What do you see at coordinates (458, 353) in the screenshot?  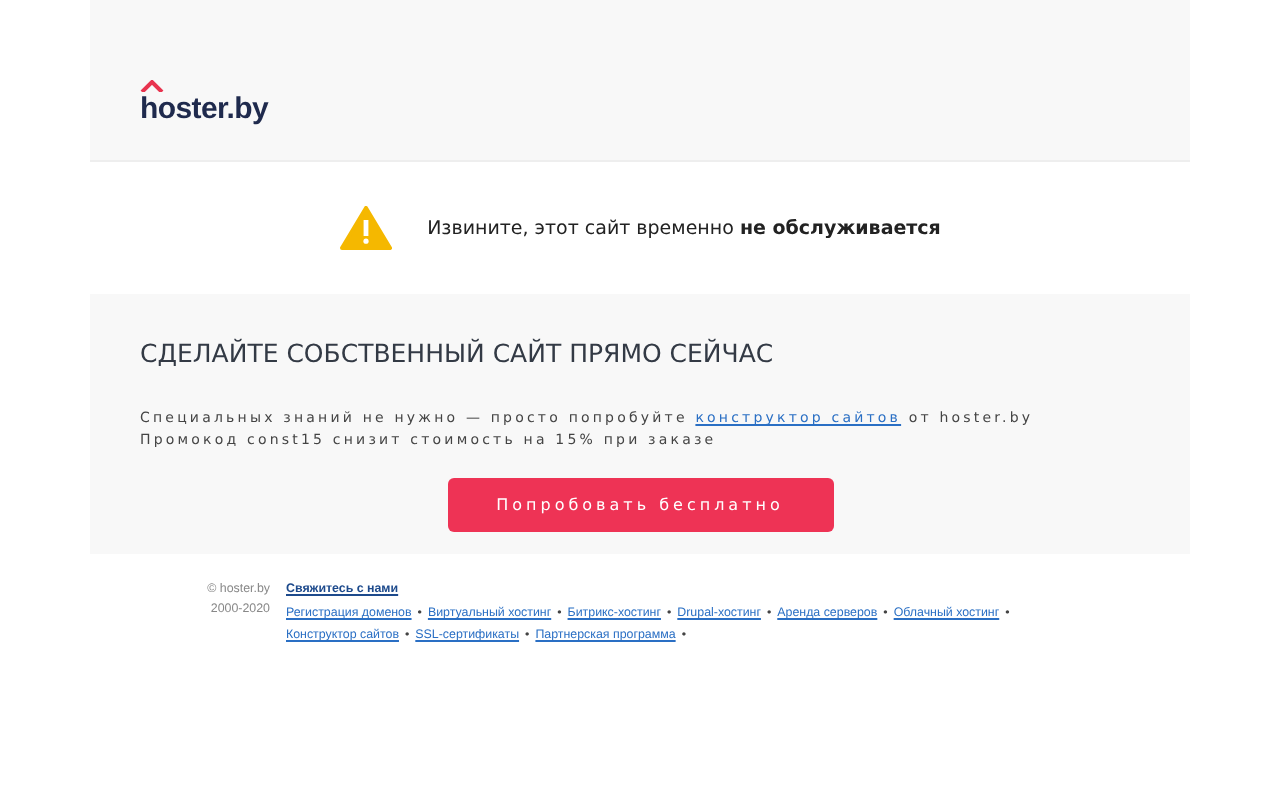 I see `promo-title: СДЕЛАЙТЕ СОБСТВЕННЫЙ САЙТ ПРЯМО СЕЙЧАС` at bounding box center [458, 353].